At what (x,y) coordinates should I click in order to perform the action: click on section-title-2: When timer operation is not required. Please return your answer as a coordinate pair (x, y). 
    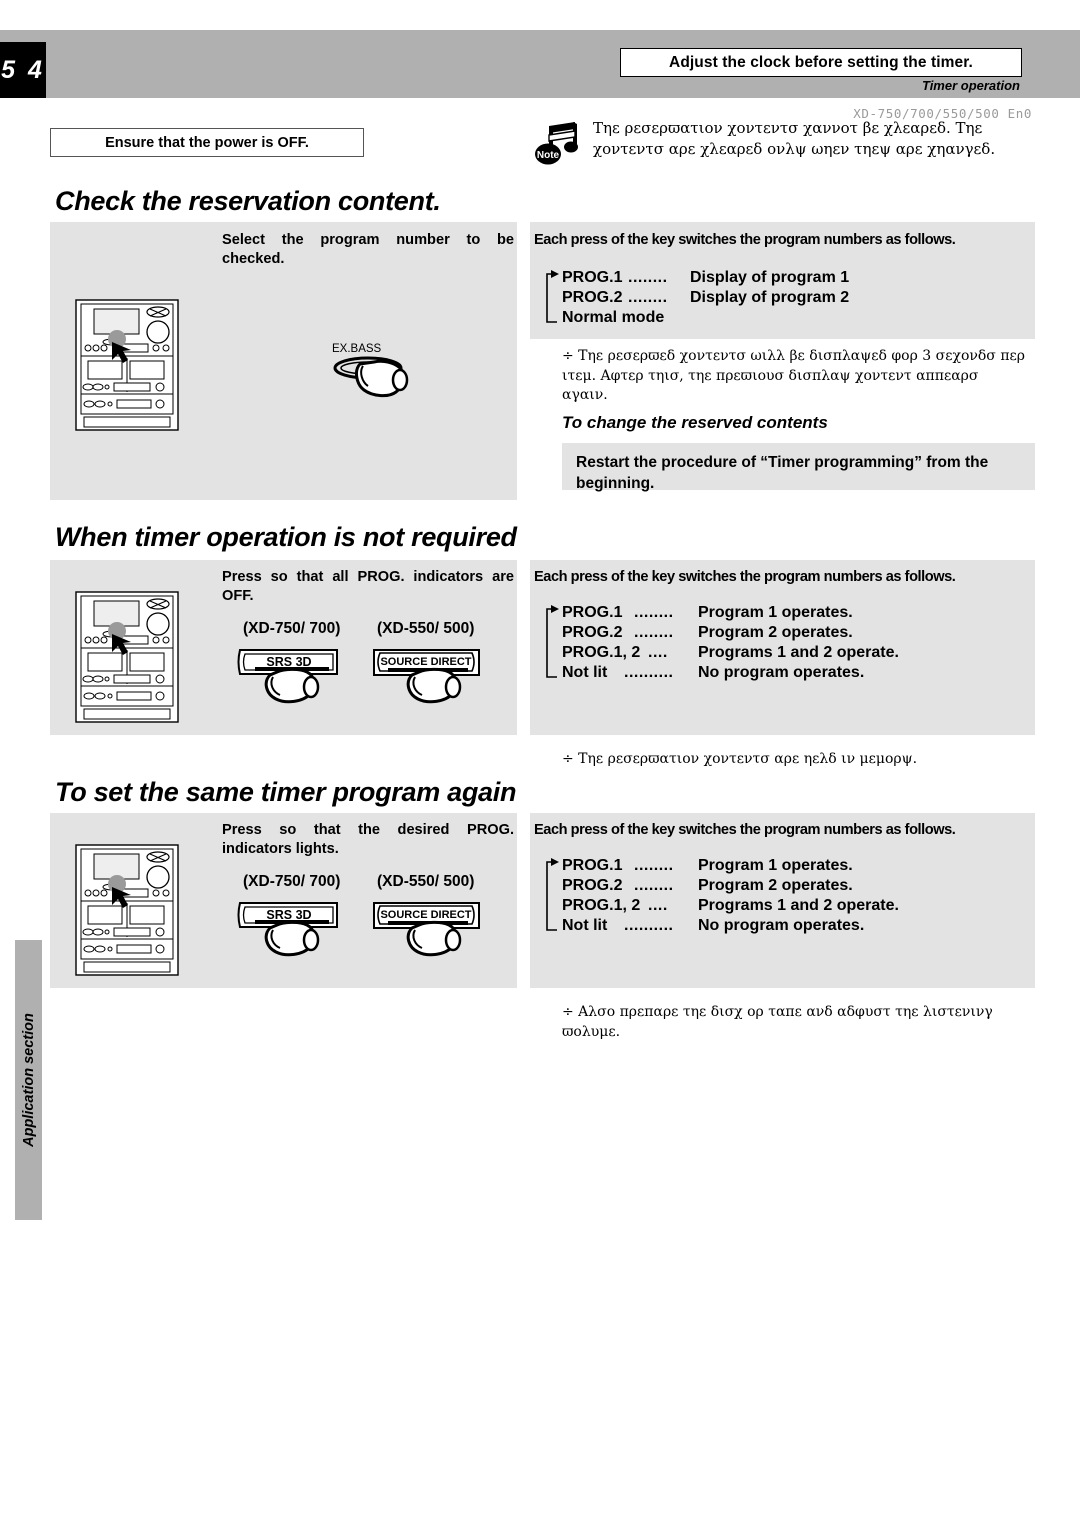
    Looking at the image, I should click on (286, 537).